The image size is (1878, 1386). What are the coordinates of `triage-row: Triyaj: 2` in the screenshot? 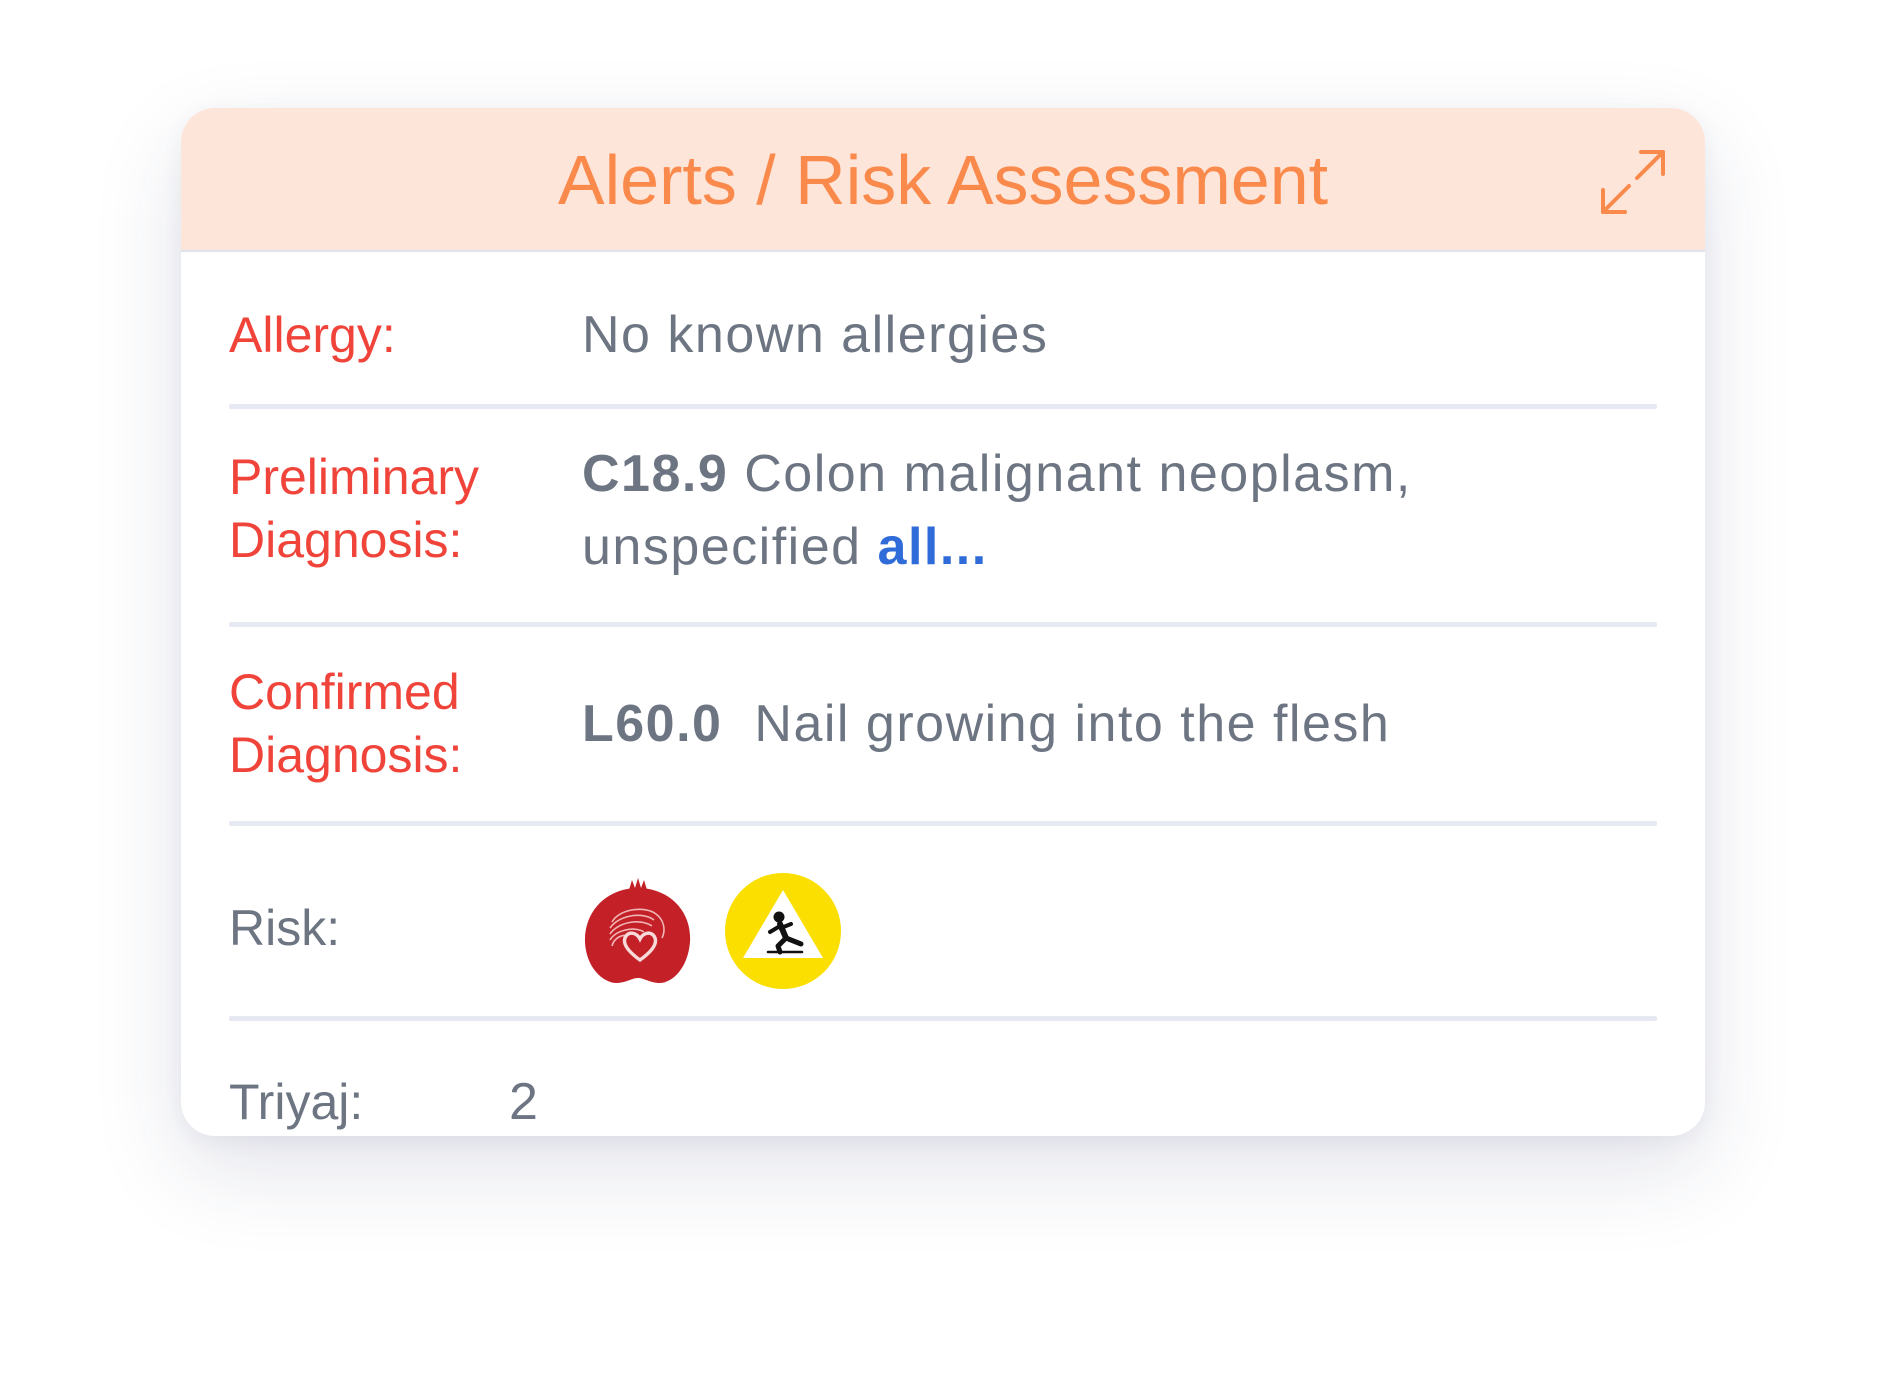 It's located at (943, 1100).